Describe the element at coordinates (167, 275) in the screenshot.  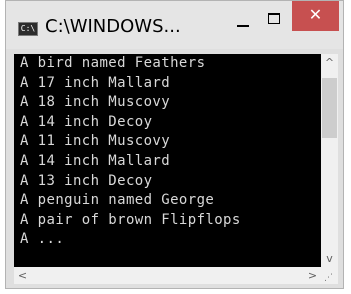
I see `horizontal-scrollbar: < >` at that location.